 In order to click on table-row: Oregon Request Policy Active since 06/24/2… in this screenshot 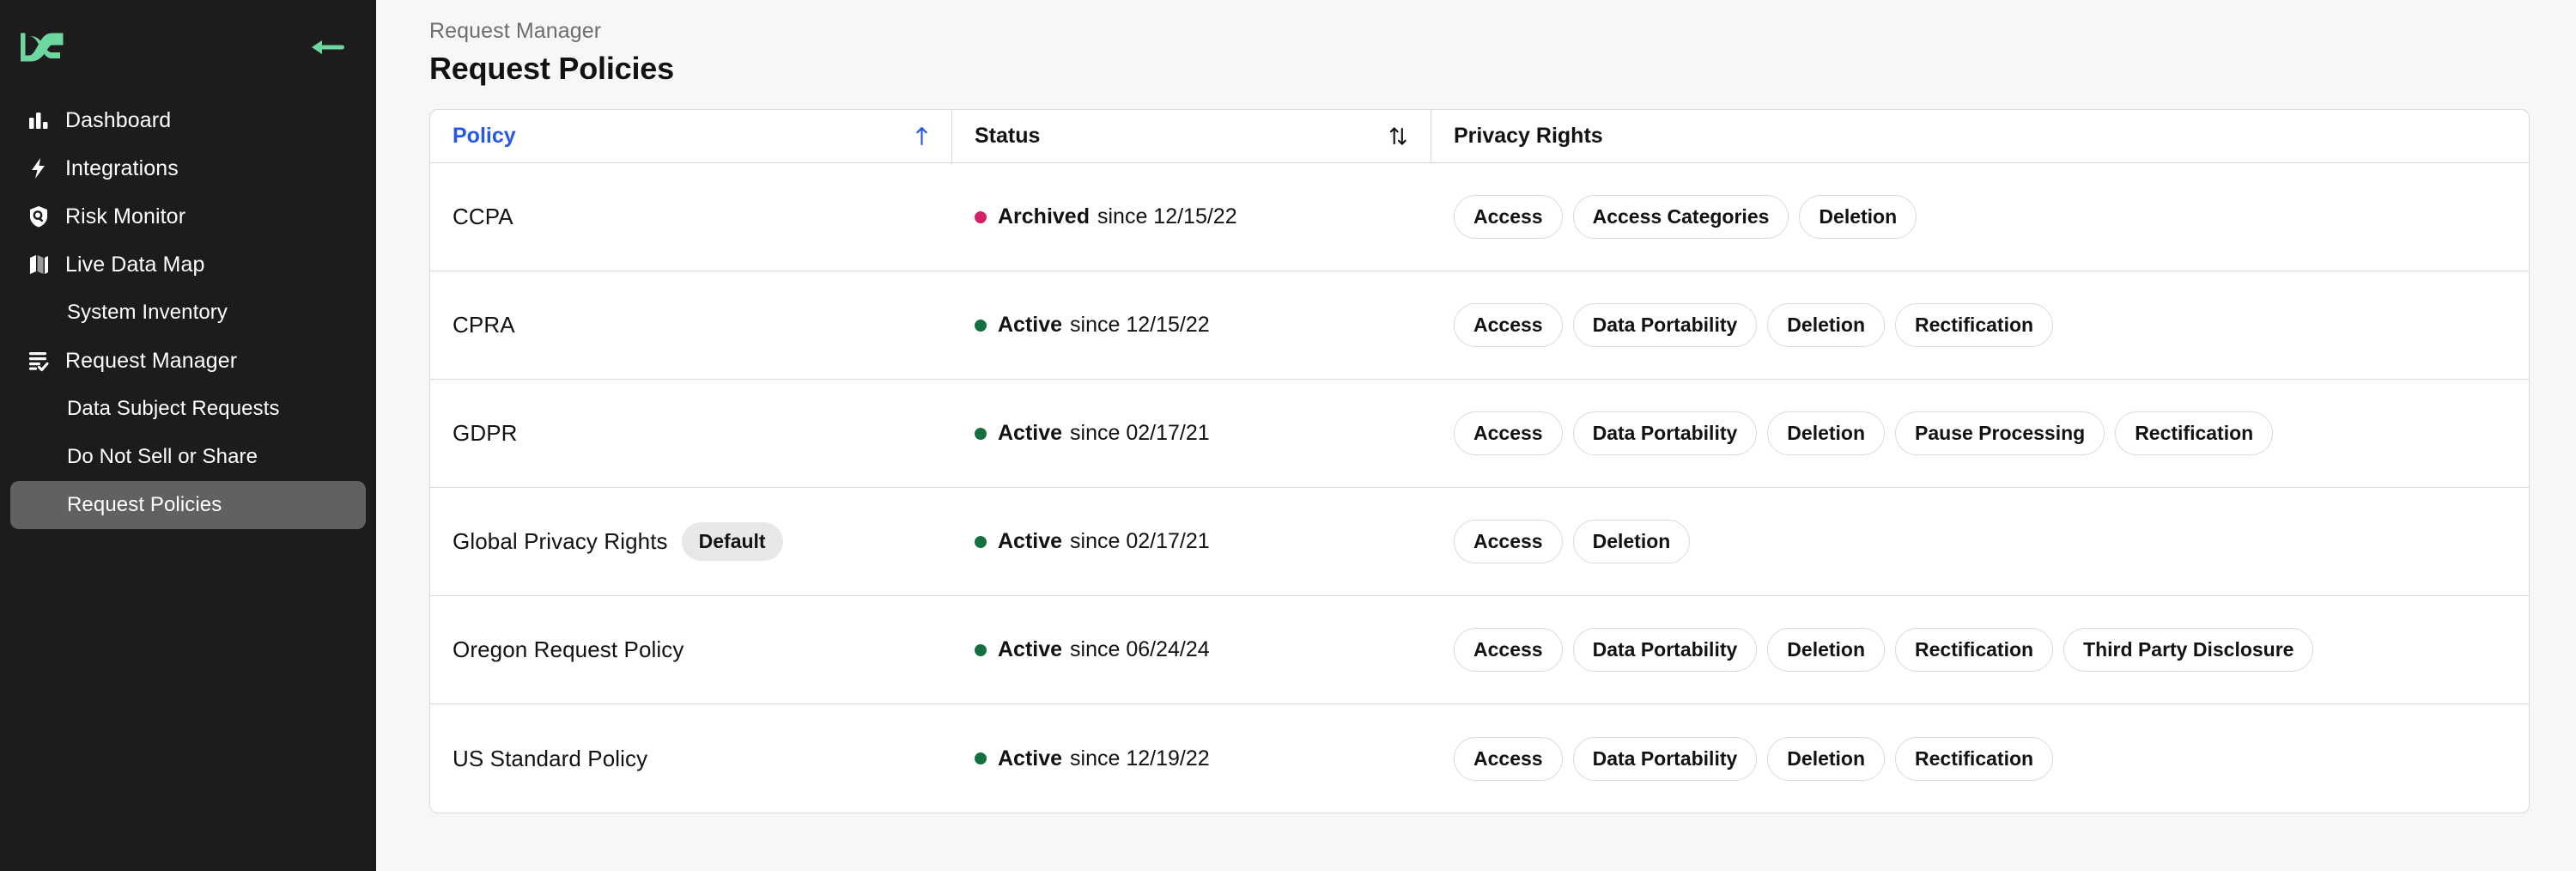, I will do `click(1480, 650)`.